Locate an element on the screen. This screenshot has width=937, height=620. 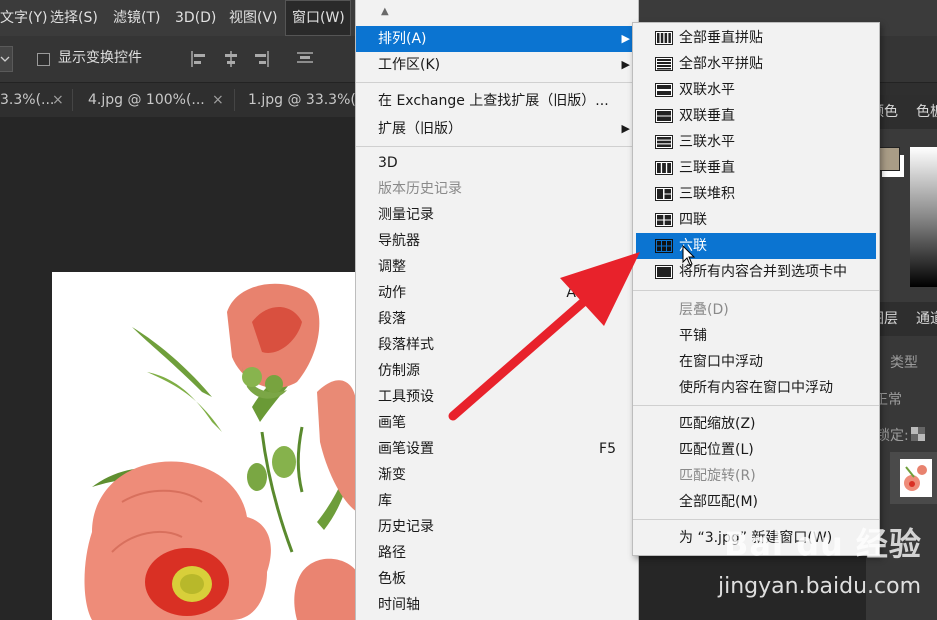
submenu-item-6up: 六联 is located at coordinates (756, 246).